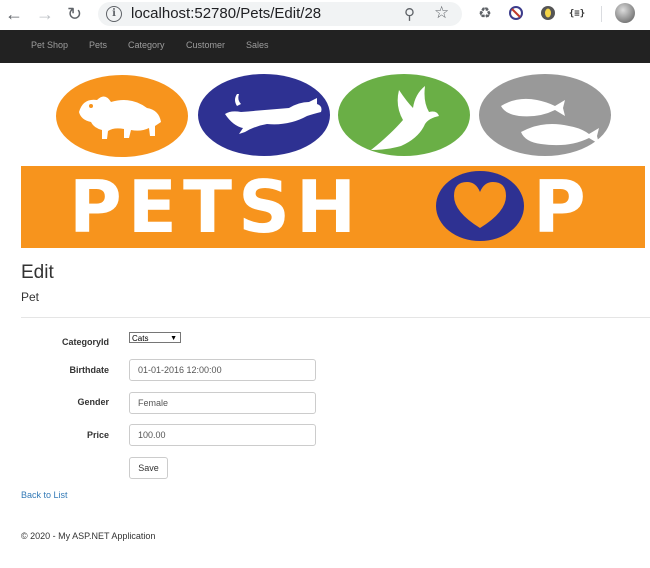 Image resolution: width=650 pixels, height=568 pixels. Describe the element at coordinates (114, 14) in the screenshot. I see `site-info-icon: i` at that location.